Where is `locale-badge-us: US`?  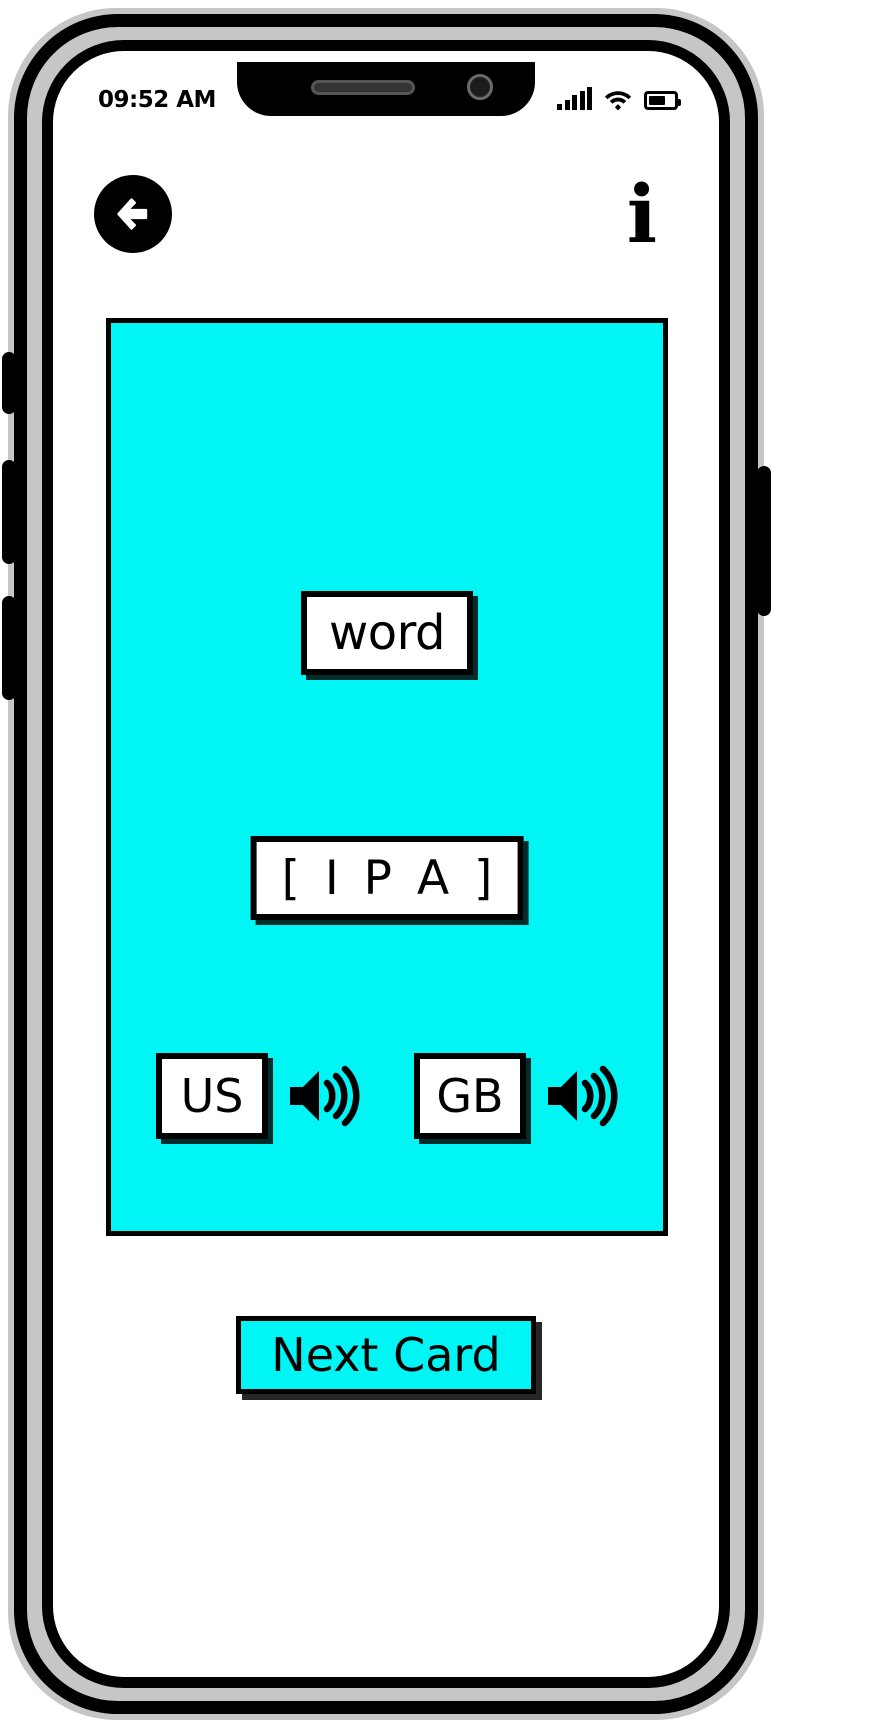
locale-badge-us: US is located at coordinates (212, 1096).